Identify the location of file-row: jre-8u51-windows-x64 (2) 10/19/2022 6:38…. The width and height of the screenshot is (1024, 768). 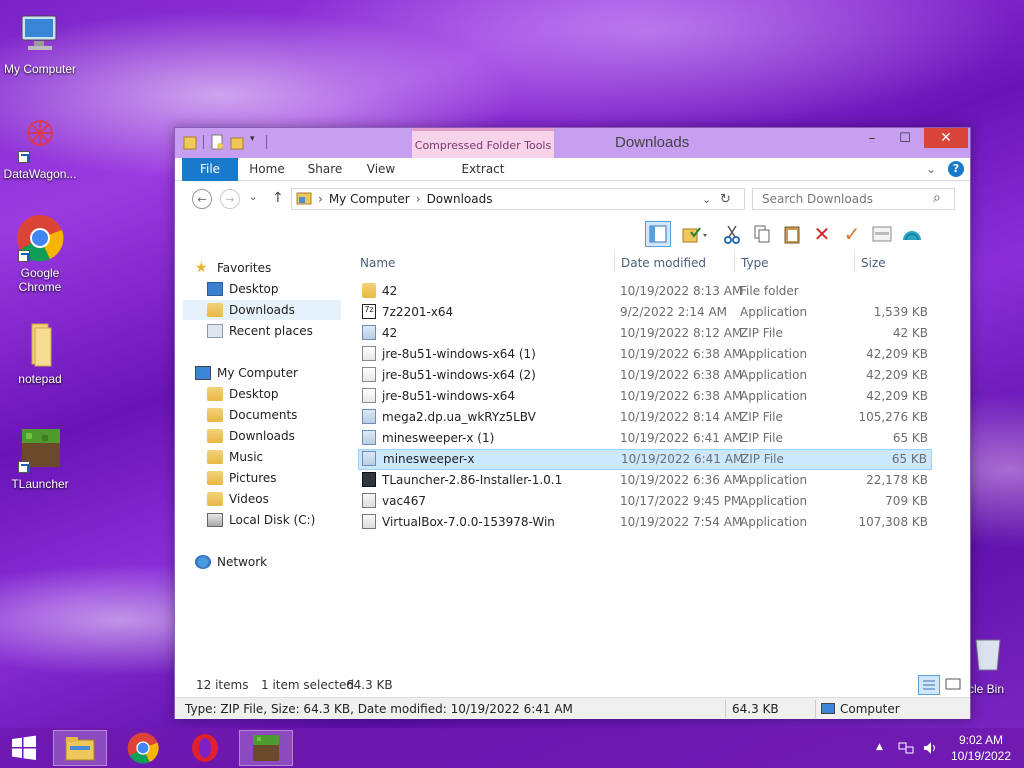
(645, 375).